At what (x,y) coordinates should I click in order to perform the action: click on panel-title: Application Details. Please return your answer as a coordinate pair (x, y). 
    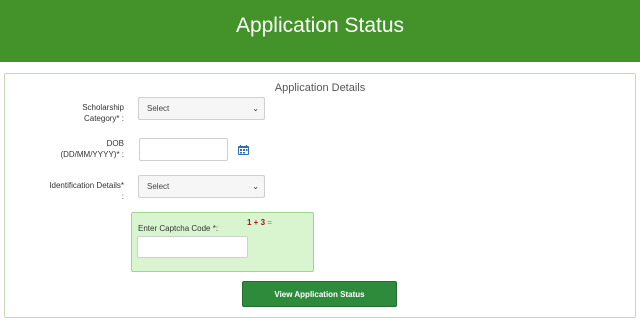
    Looking at the image, I should click on (320, 88).